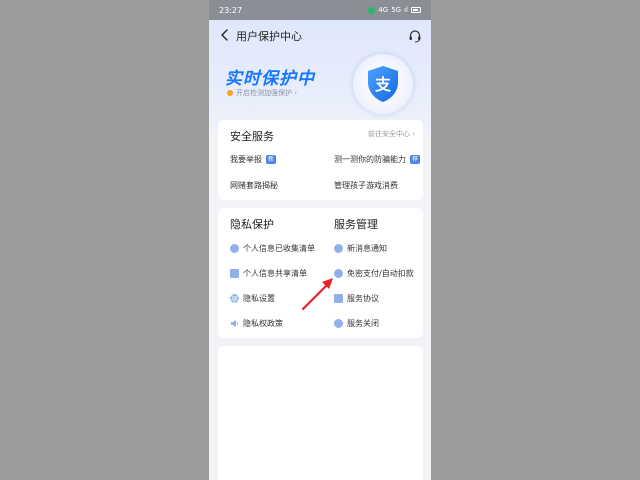  What do you see at coordinates (234, 248) in the screenshot?
I see `list-icon` at bounding box center [234, 248].